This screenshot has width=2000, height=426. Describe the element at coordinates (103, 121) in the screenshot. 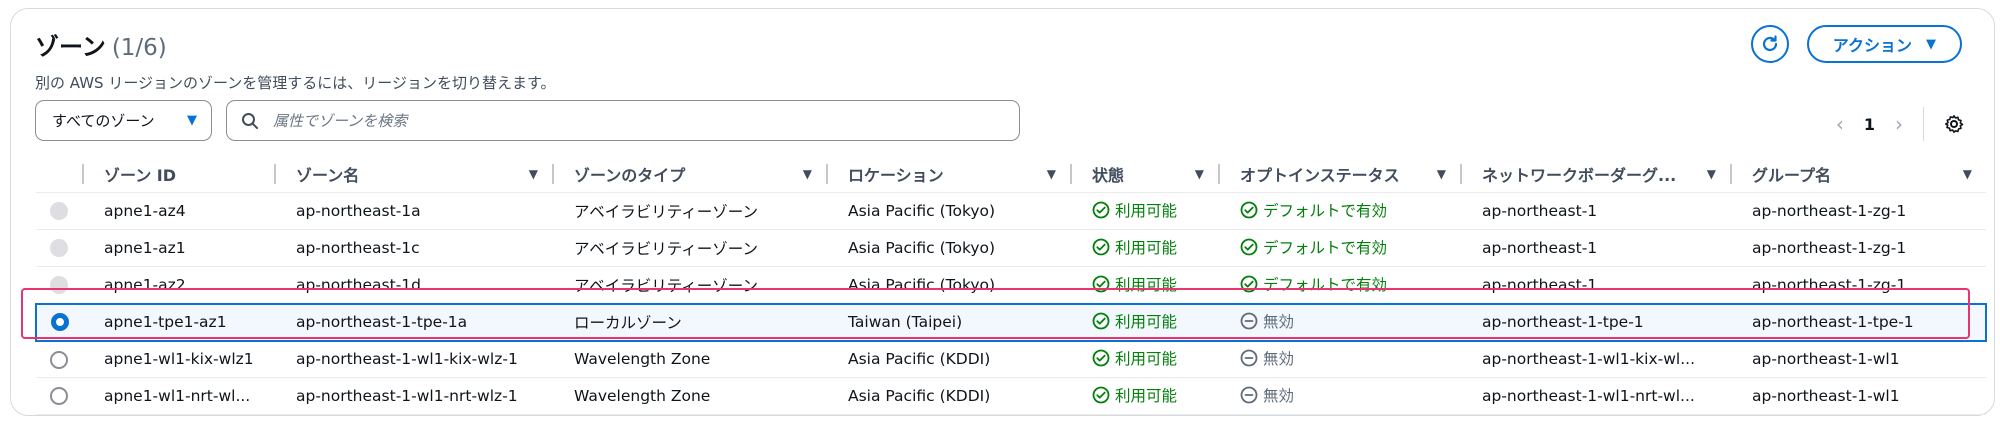

I see `zone-filter-value: すべてのゾーン` at that location.